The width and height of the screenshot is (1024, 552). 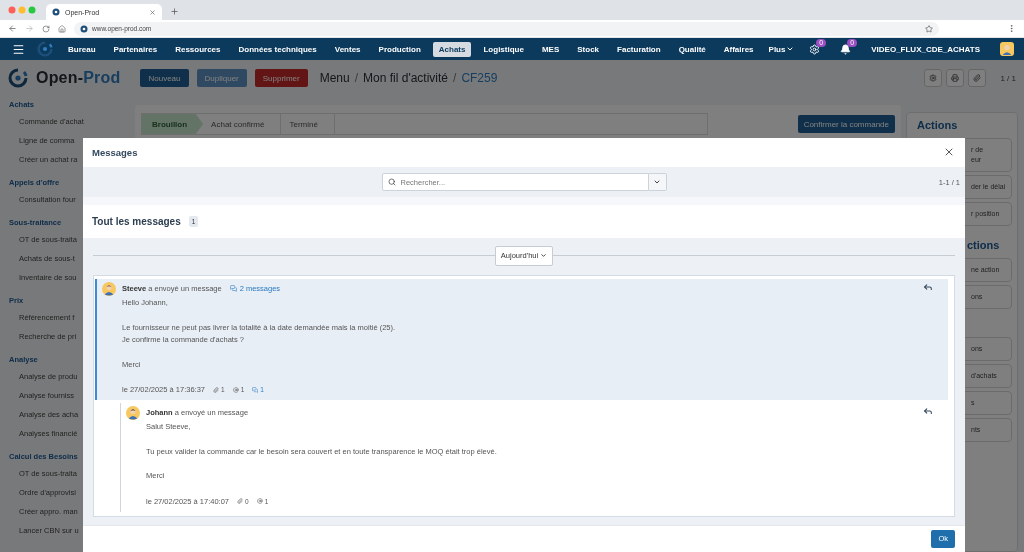 I want to click on breadcrumb-item: CF259, so click(x=479, y=78).